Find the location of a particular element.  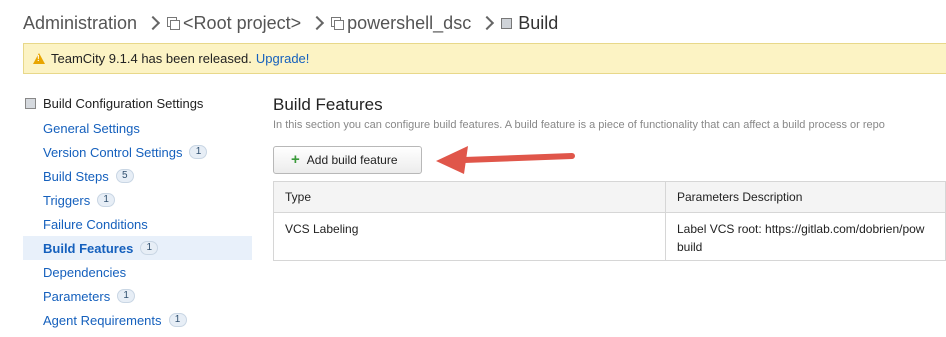

sidebar-item-general-settings: General Settings is located at coordinates (137, 128).